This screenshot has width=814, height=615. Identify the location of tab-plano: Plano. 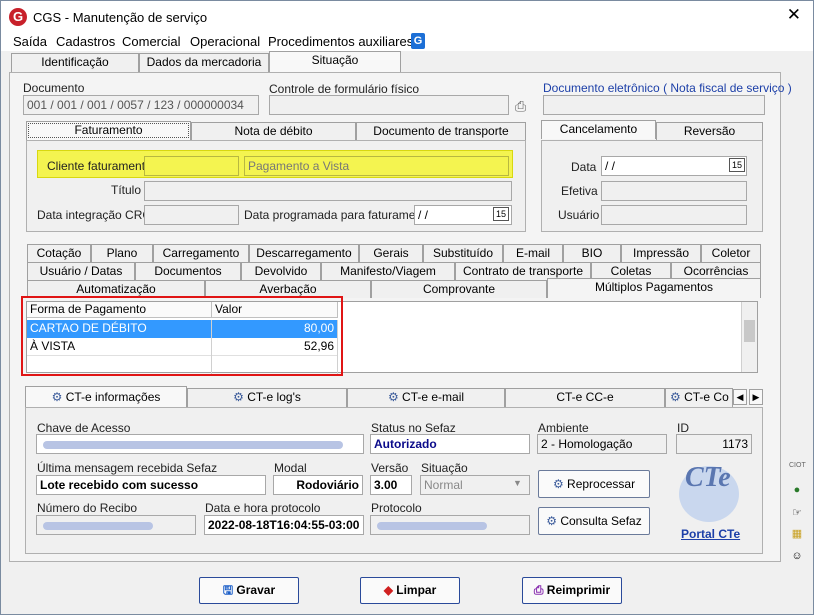
(122, 253).